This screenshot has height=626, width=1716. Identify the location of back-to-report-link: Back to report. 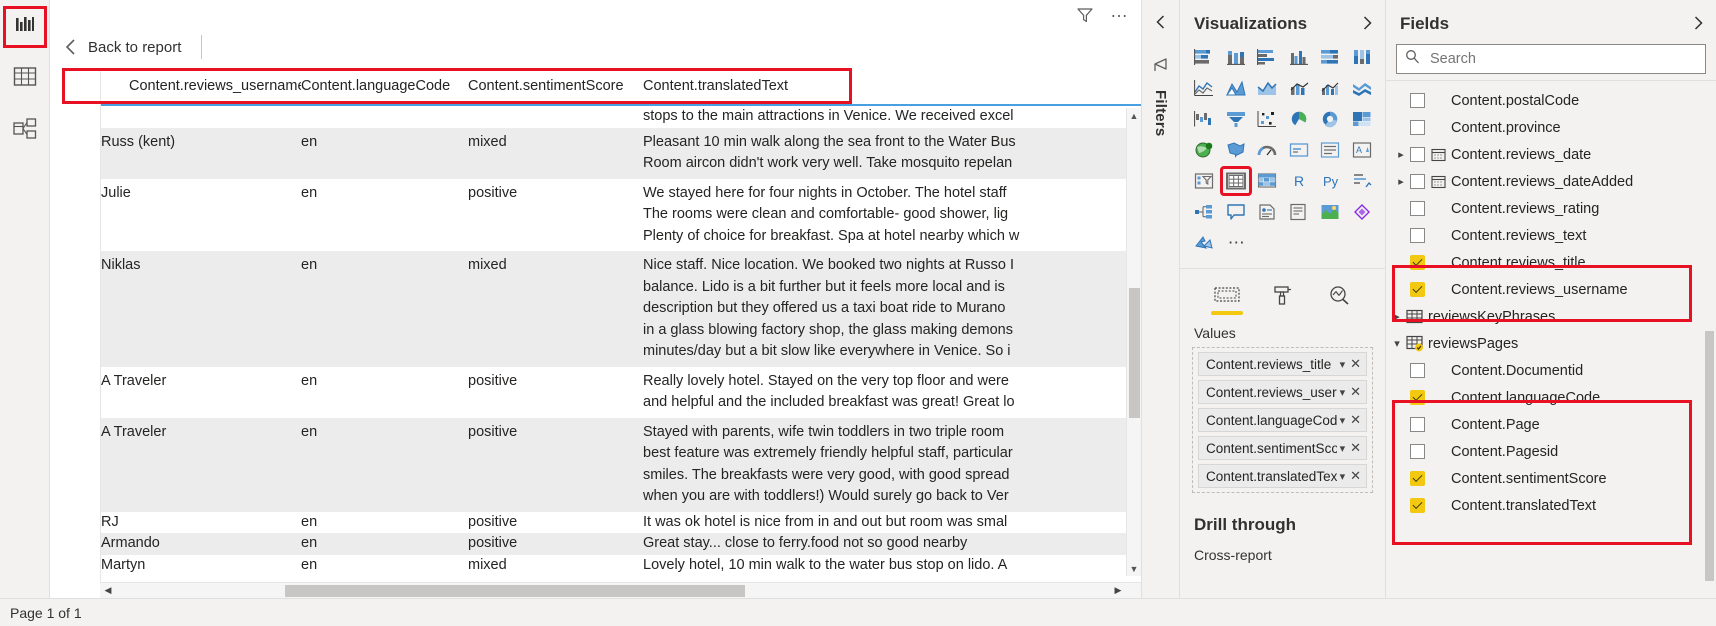
(134, 47).